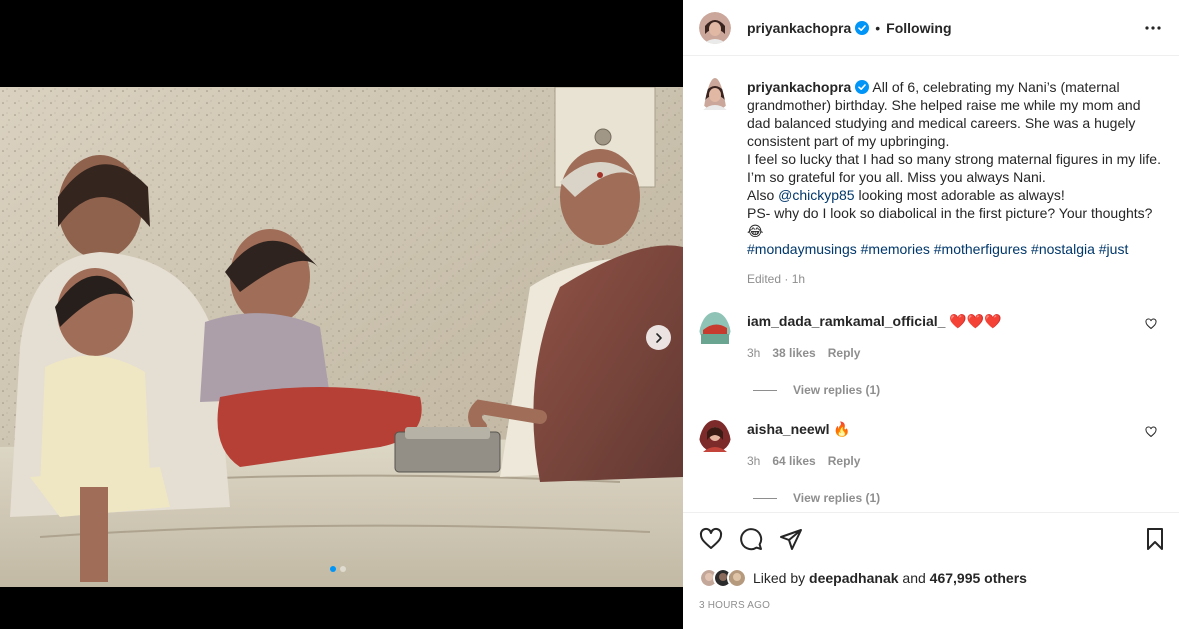 This screenshot has width=1179, height=629. What do you see at coordinates (1155, 539) in the screenshot?
I see `save-bookmark-icon` at bounding box center [1155, 539].